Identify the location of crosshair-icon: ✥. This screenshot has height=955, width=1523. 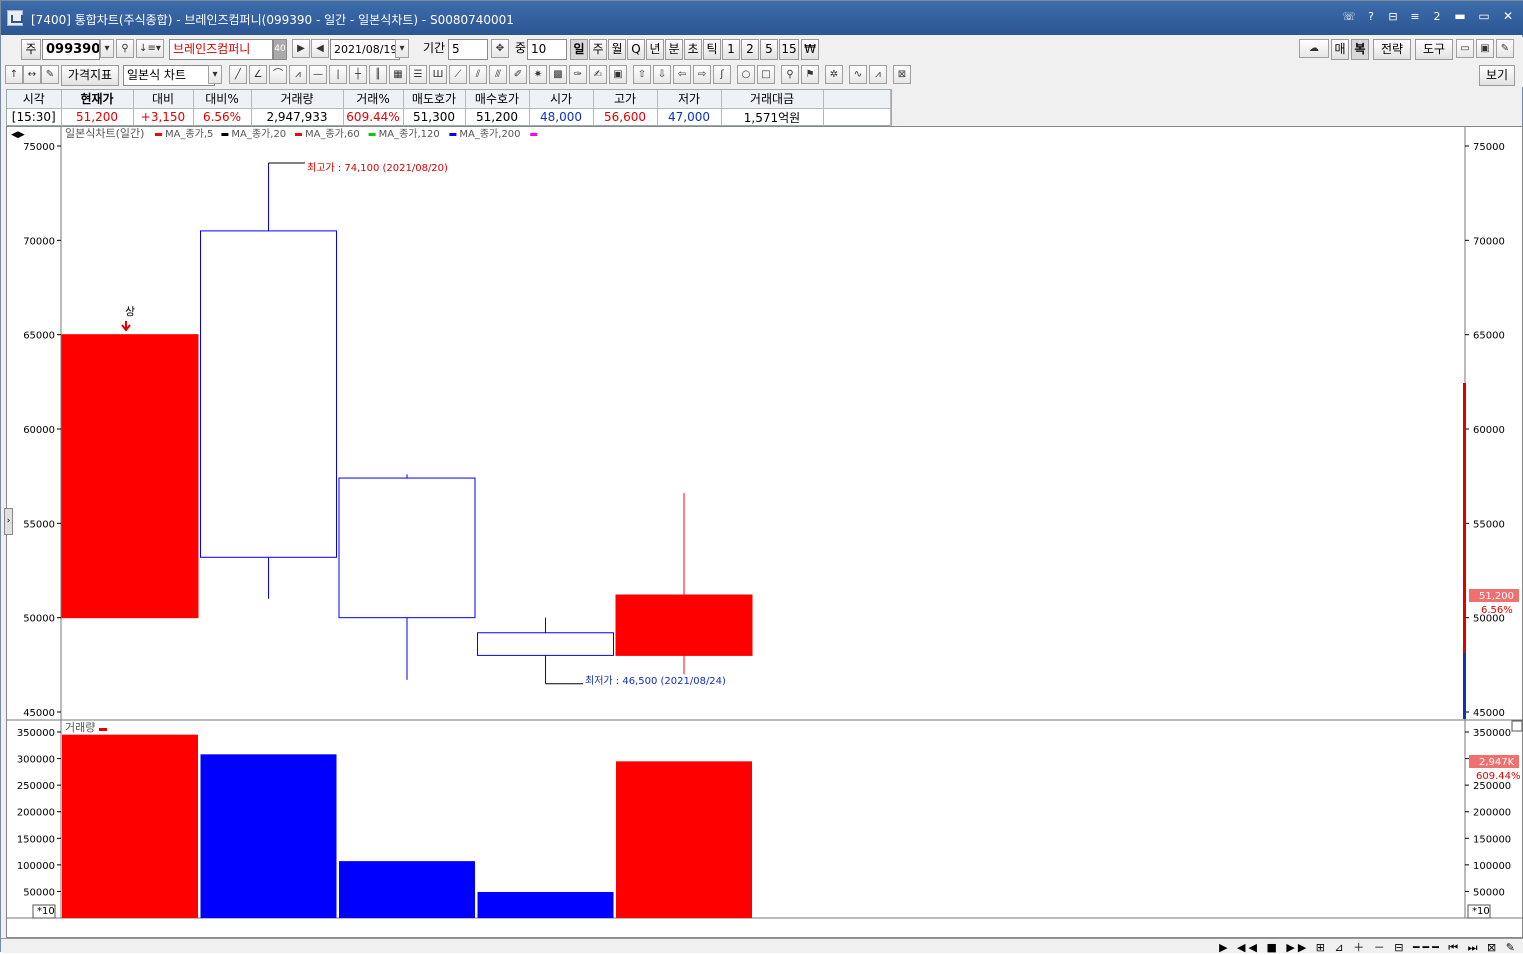
(500, 48).